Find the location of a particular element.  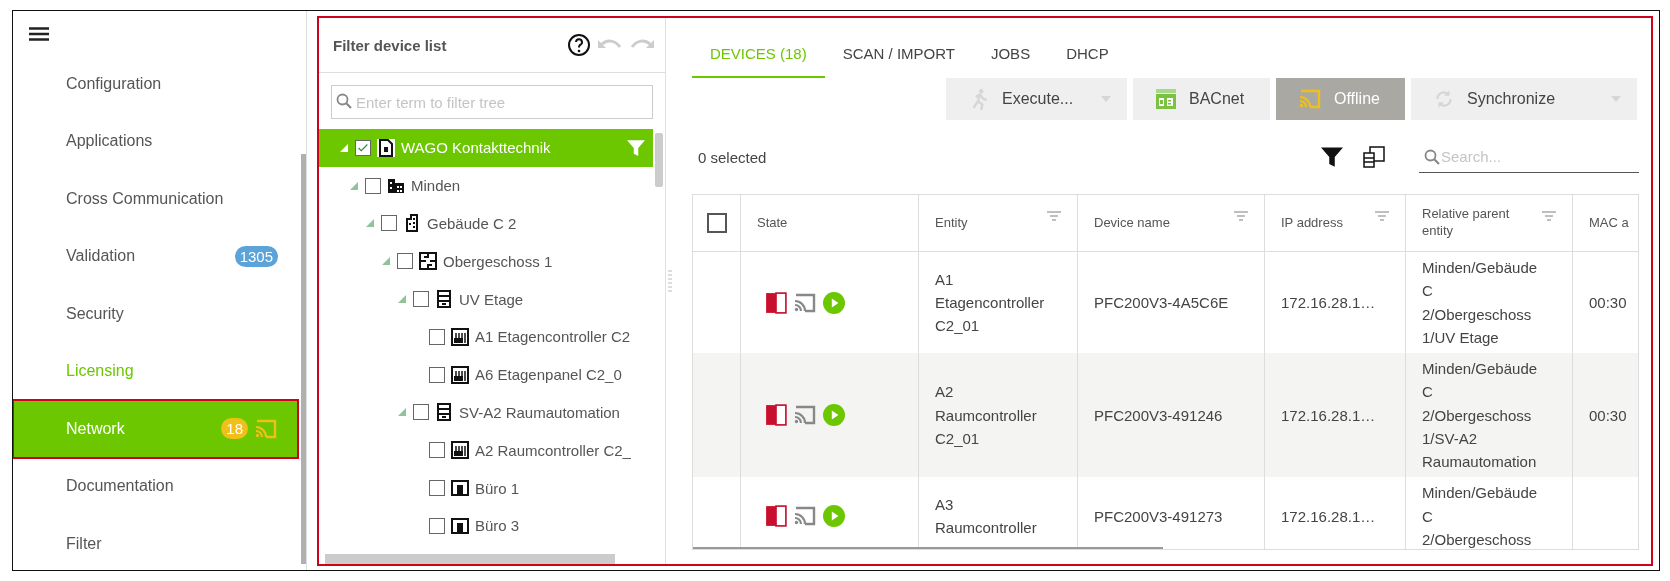

count-badge: 1305 is located at coordinates (256, 256).